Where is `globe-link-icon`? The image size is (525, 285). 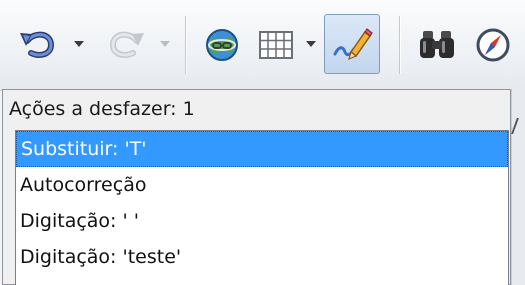 globe-link-icon is located at coordinates (222, 45).